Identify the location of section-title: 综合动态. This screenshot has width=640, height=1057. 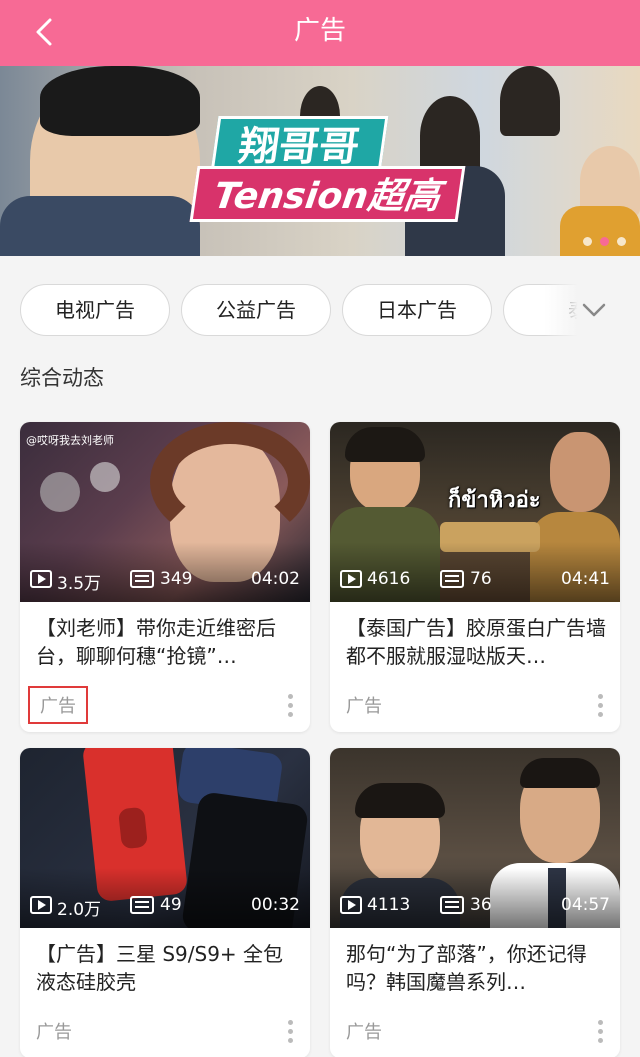
(62, 378).